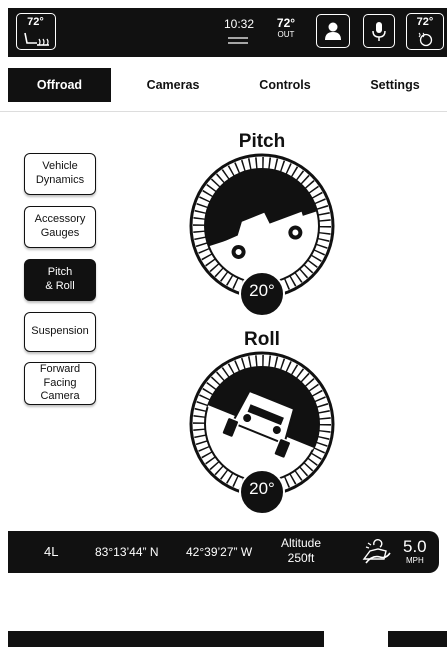  What do you see at coordinates (262, 488) in the screenshot?
I see `roll-angle-readout: 20°` at bounding box center [262, 488].